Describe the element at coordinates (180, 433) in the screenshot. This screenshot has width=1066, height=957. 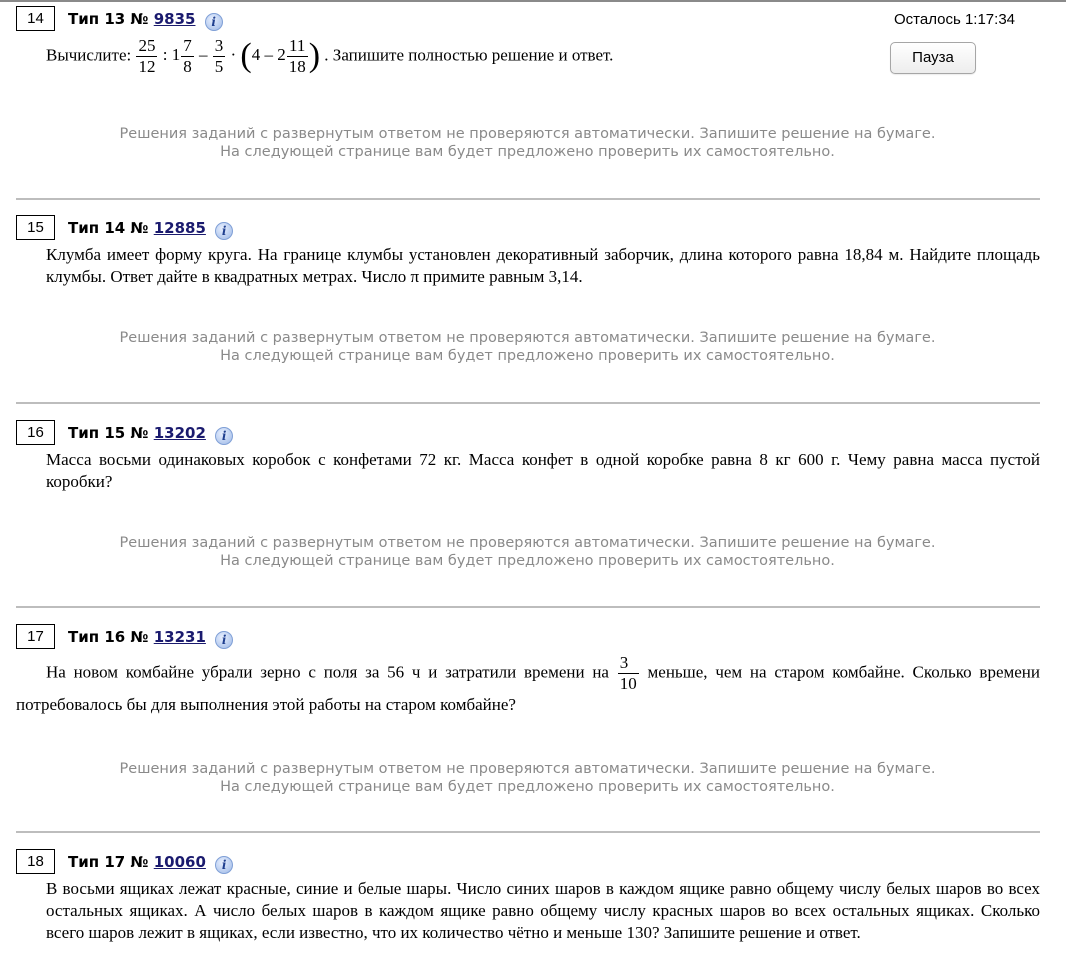
I see `task-id-link: 13202` at that location.